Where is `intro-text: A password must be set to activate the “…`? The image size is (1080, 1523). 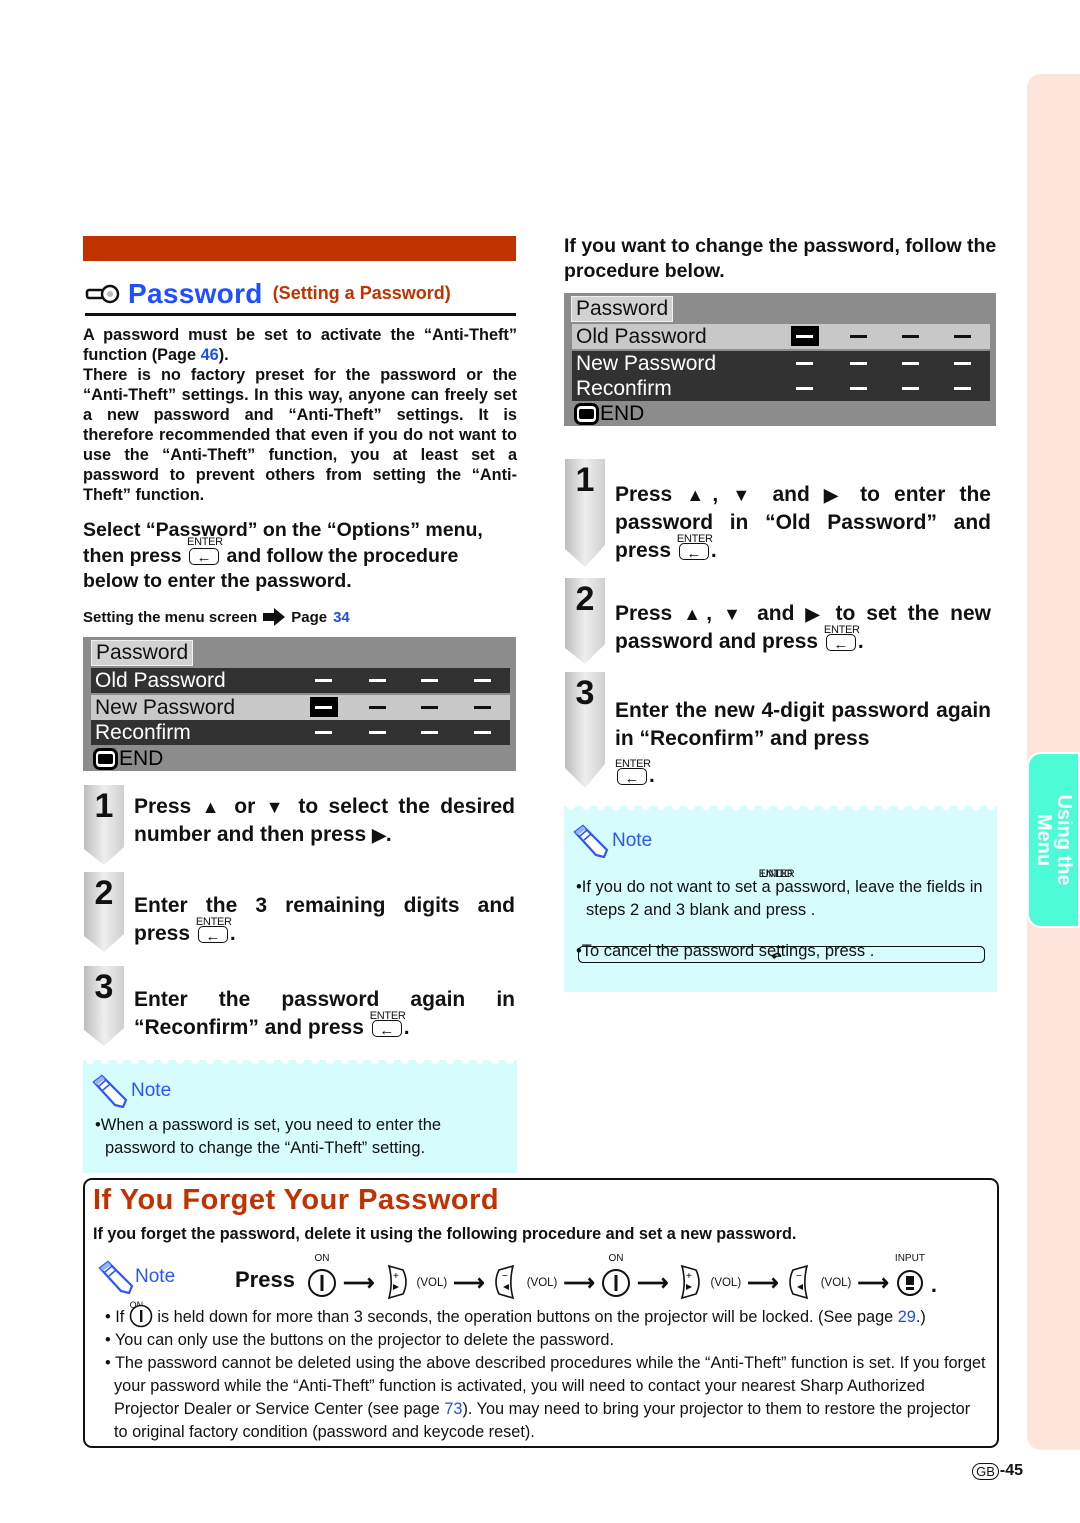
intro-text: A password must be set to activate the “… is located at coordinates (300, 415).